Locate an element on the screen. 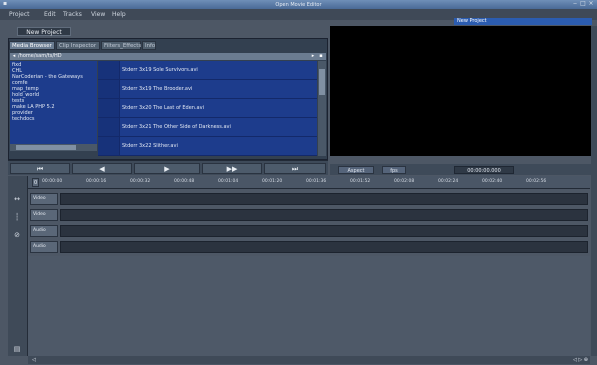  close-icon: × is located at coordinates (591, 4).